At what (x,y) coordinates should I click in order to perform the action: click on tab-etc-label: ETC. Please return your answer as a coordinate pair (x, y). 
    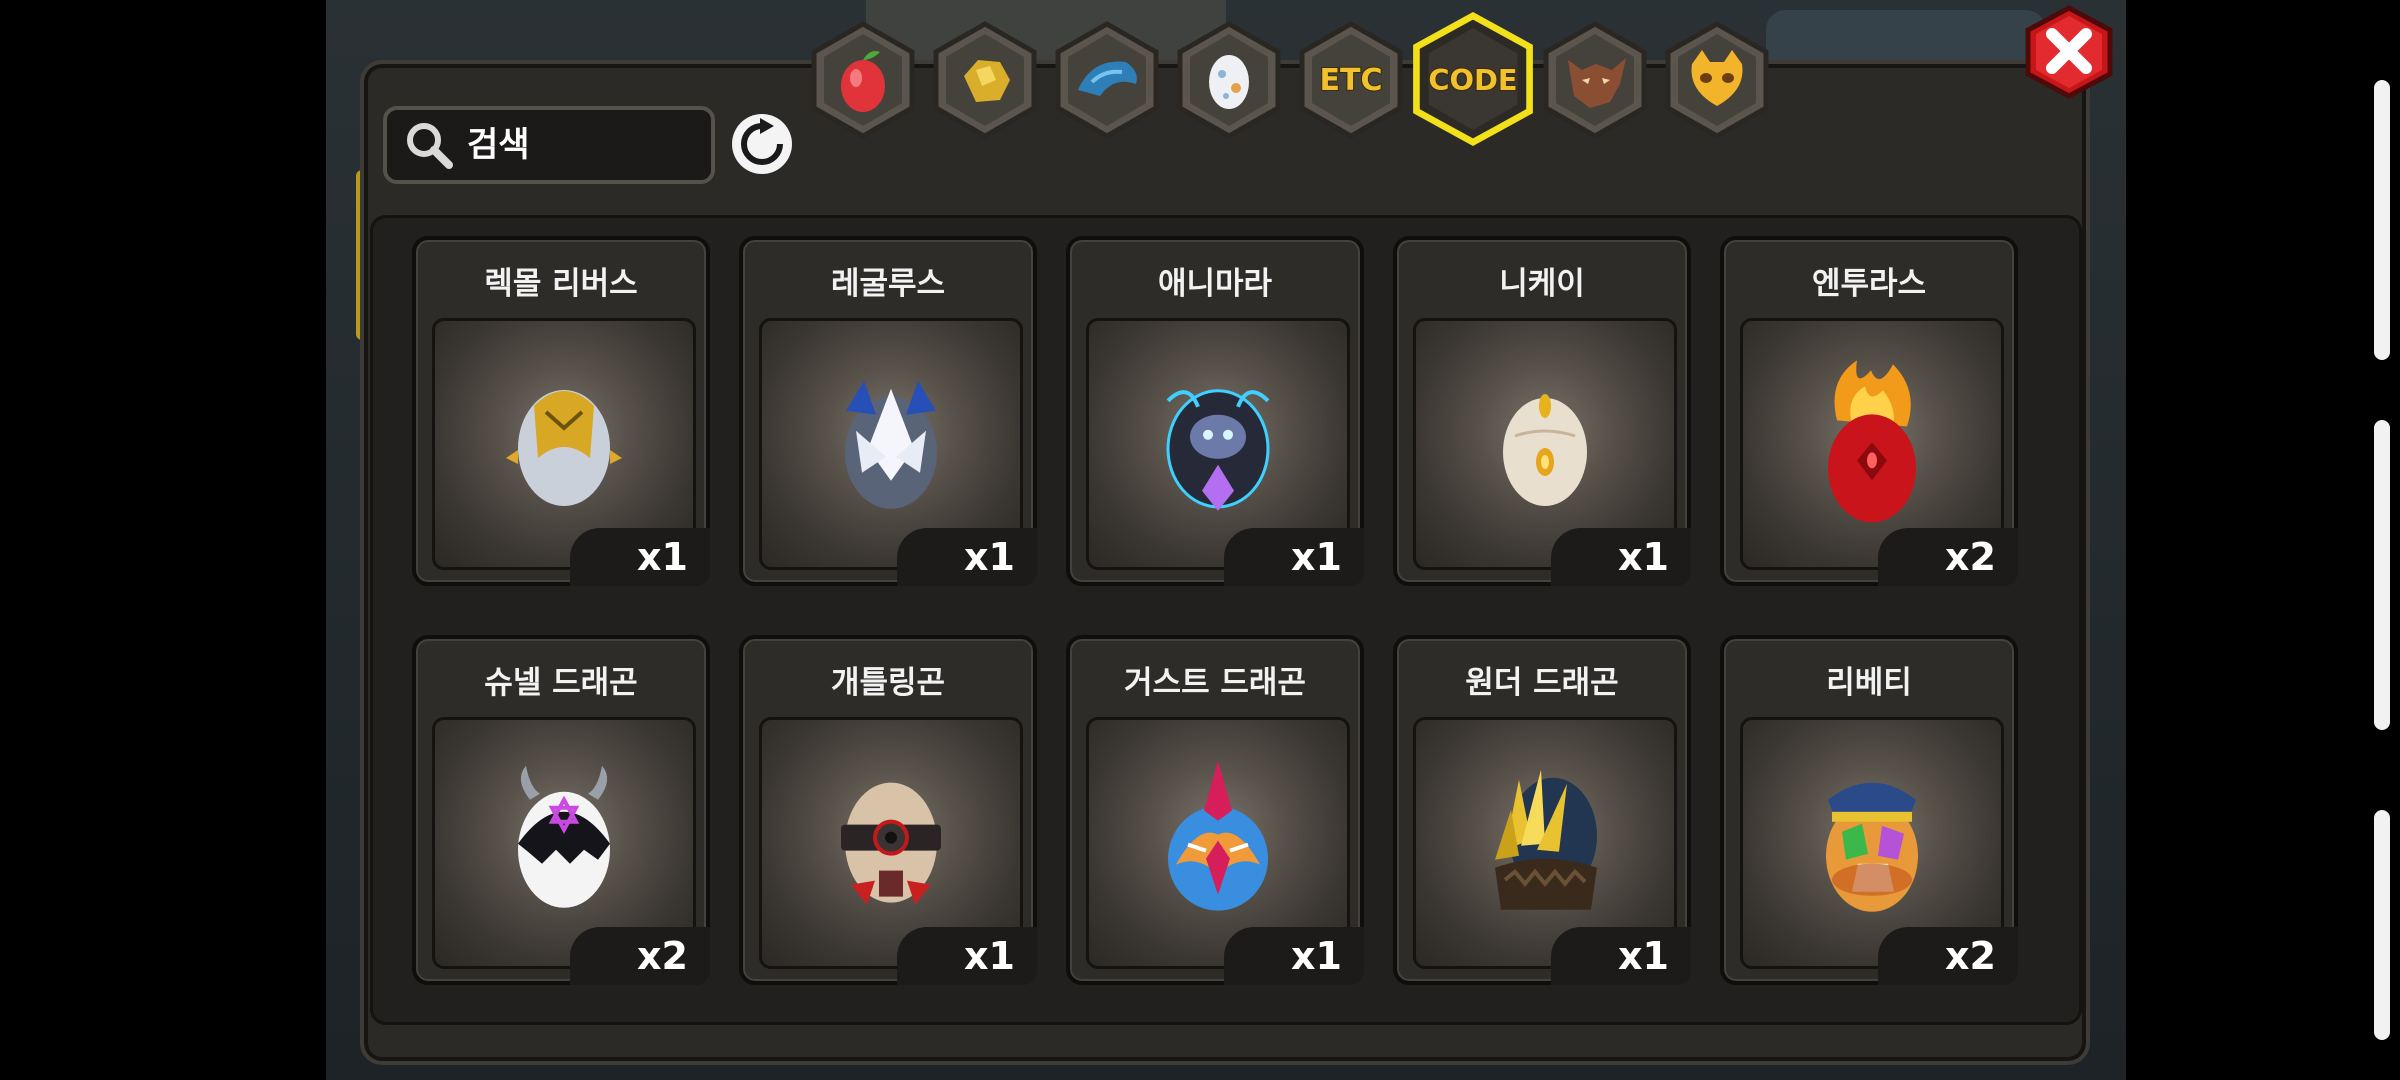
    Looking at the image, I should click on (1351, 80).